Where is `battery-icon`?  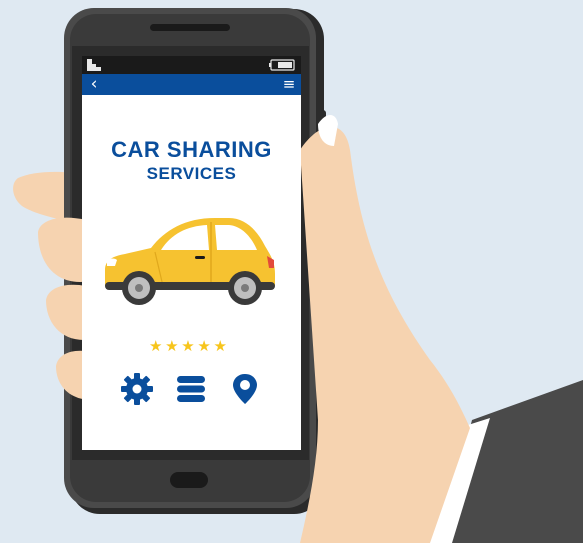 battery-icon is located at coordinates (282, 65).